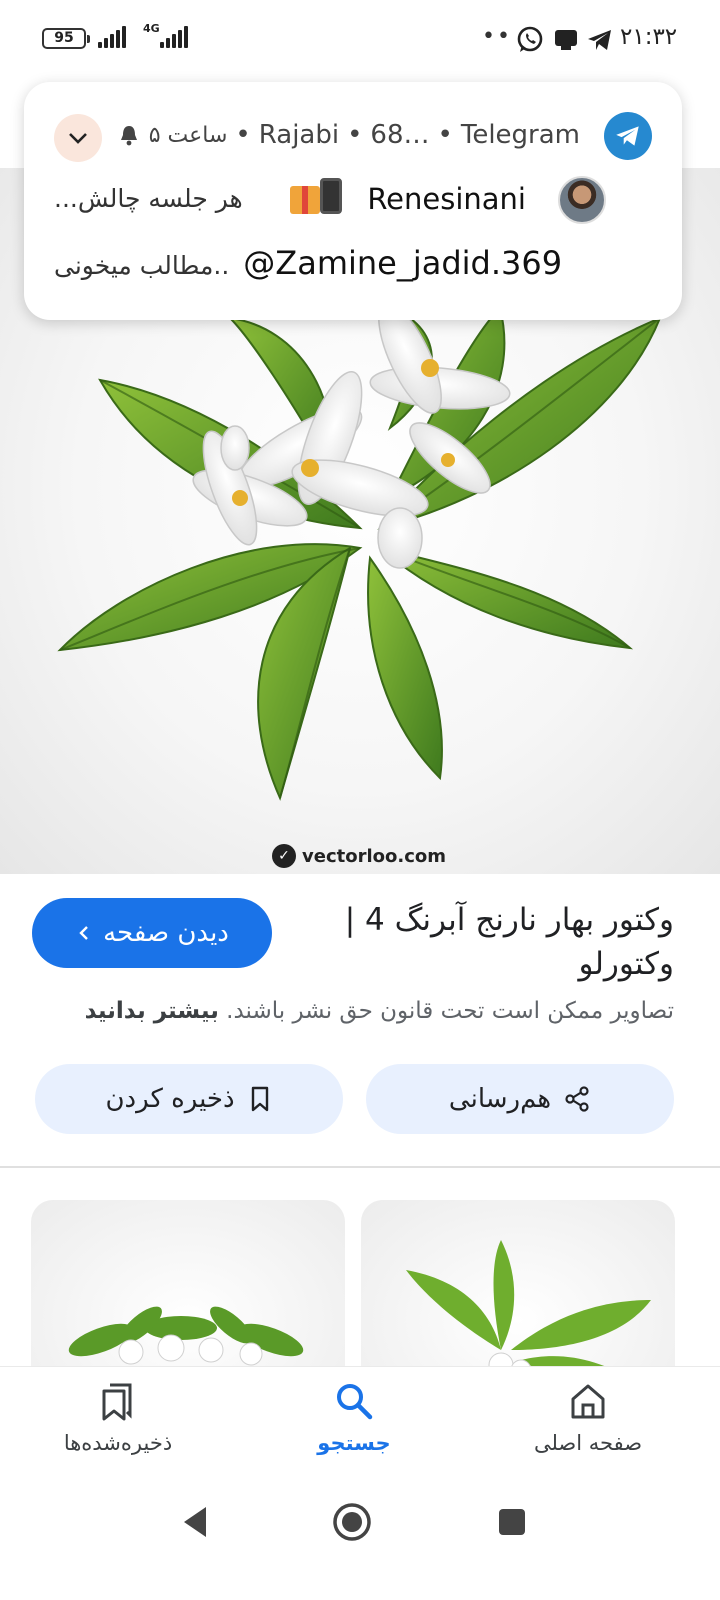  I want to click on save-button: ذخیره کردن, so click(189, 1099).